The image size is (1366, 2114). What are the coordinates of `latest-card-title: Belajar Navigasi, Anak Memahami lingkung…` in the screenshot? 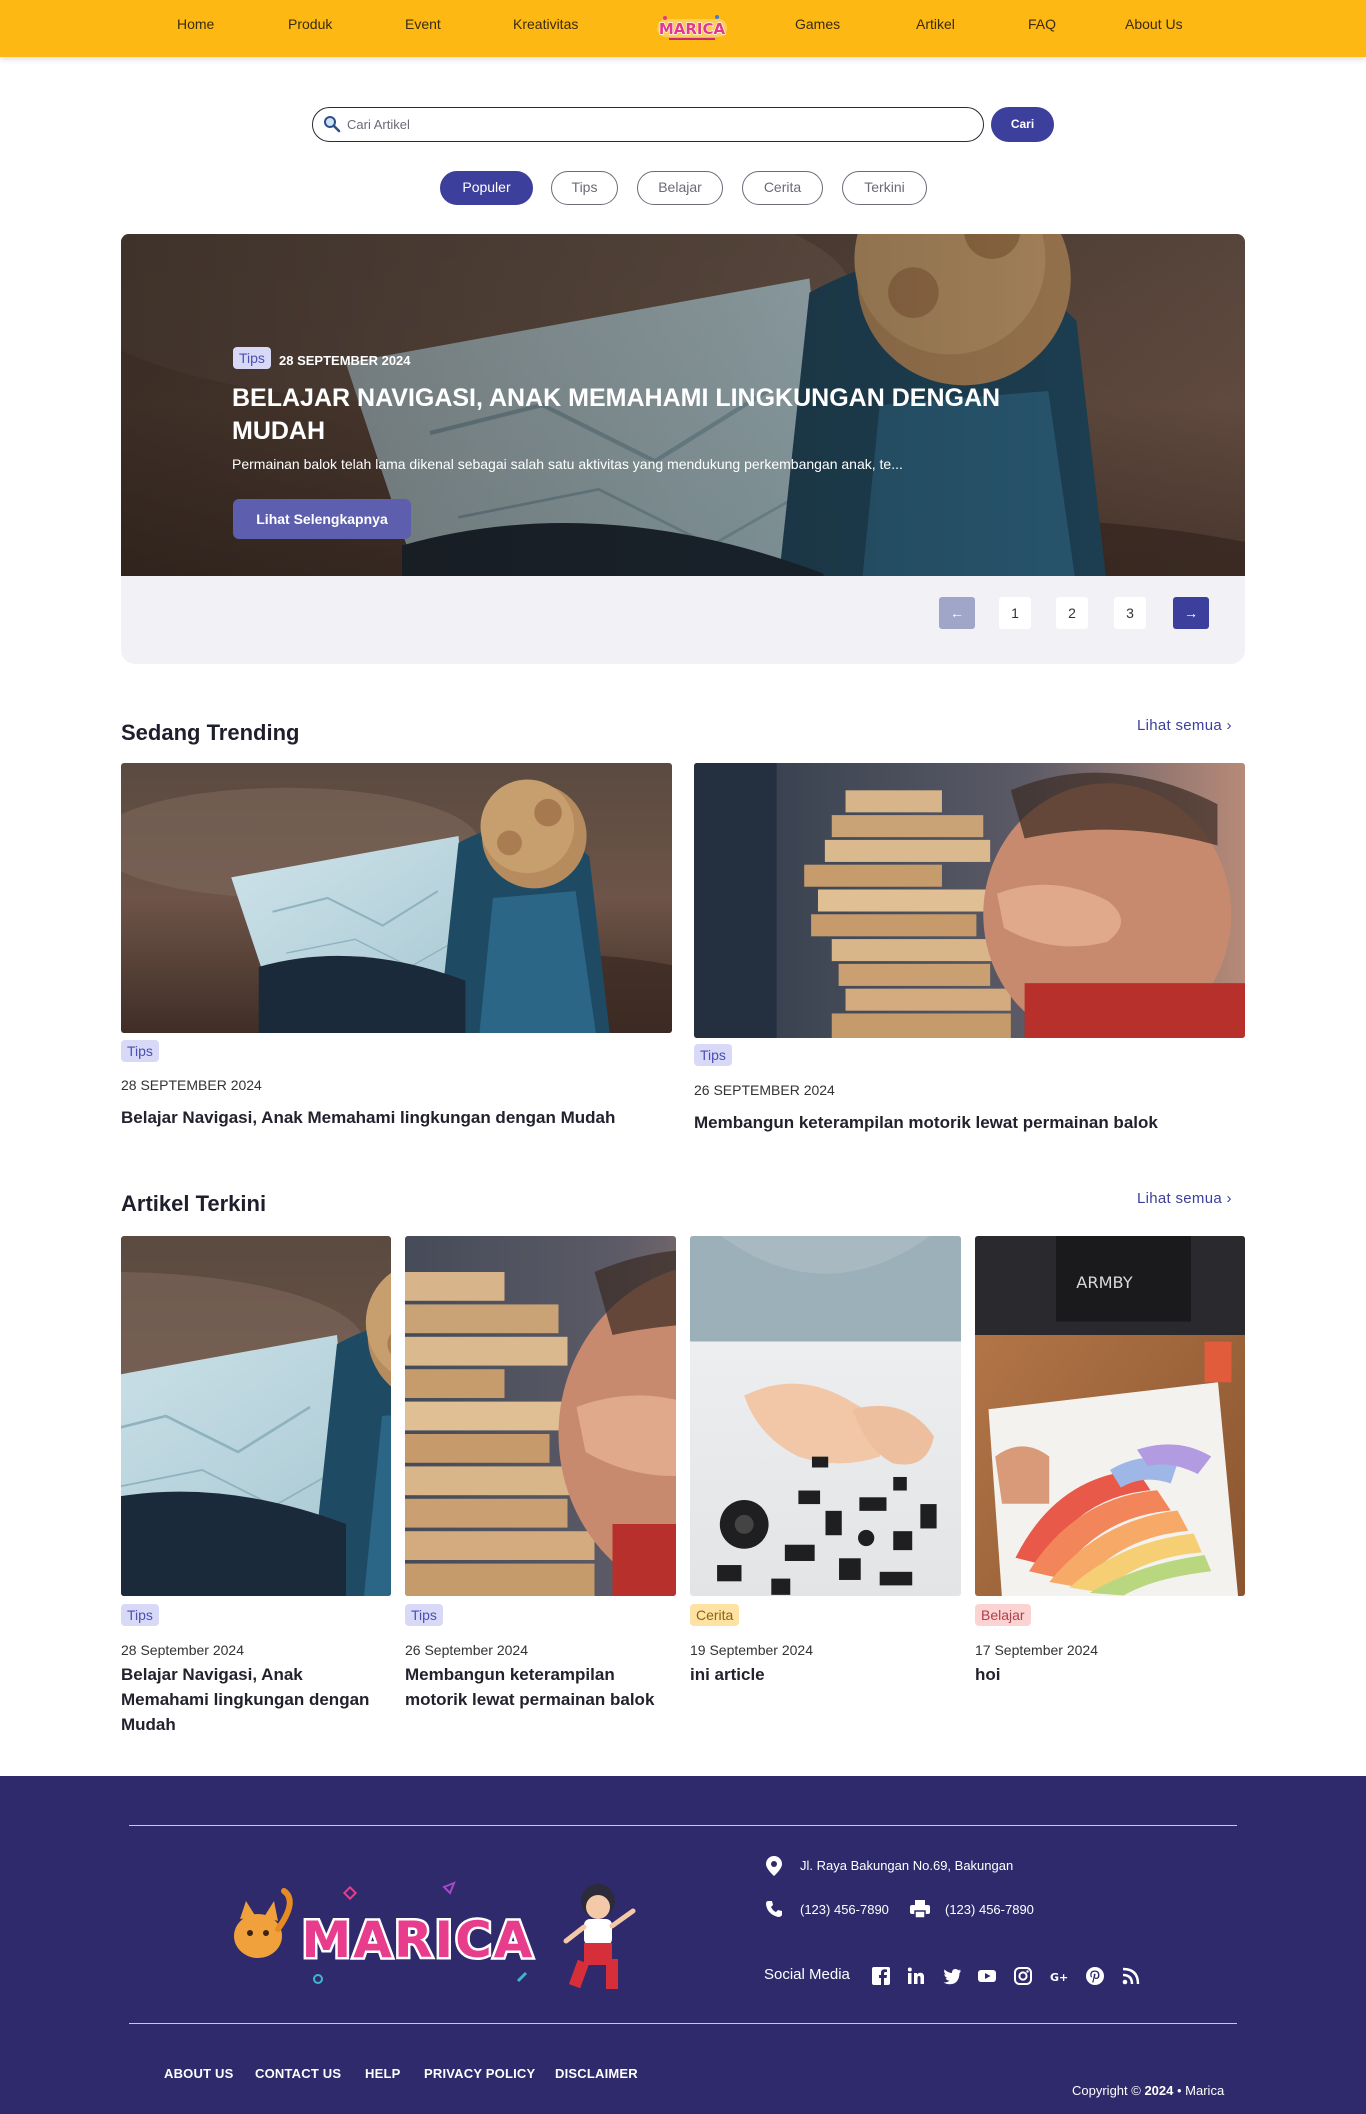 It's located at (245, 1699).